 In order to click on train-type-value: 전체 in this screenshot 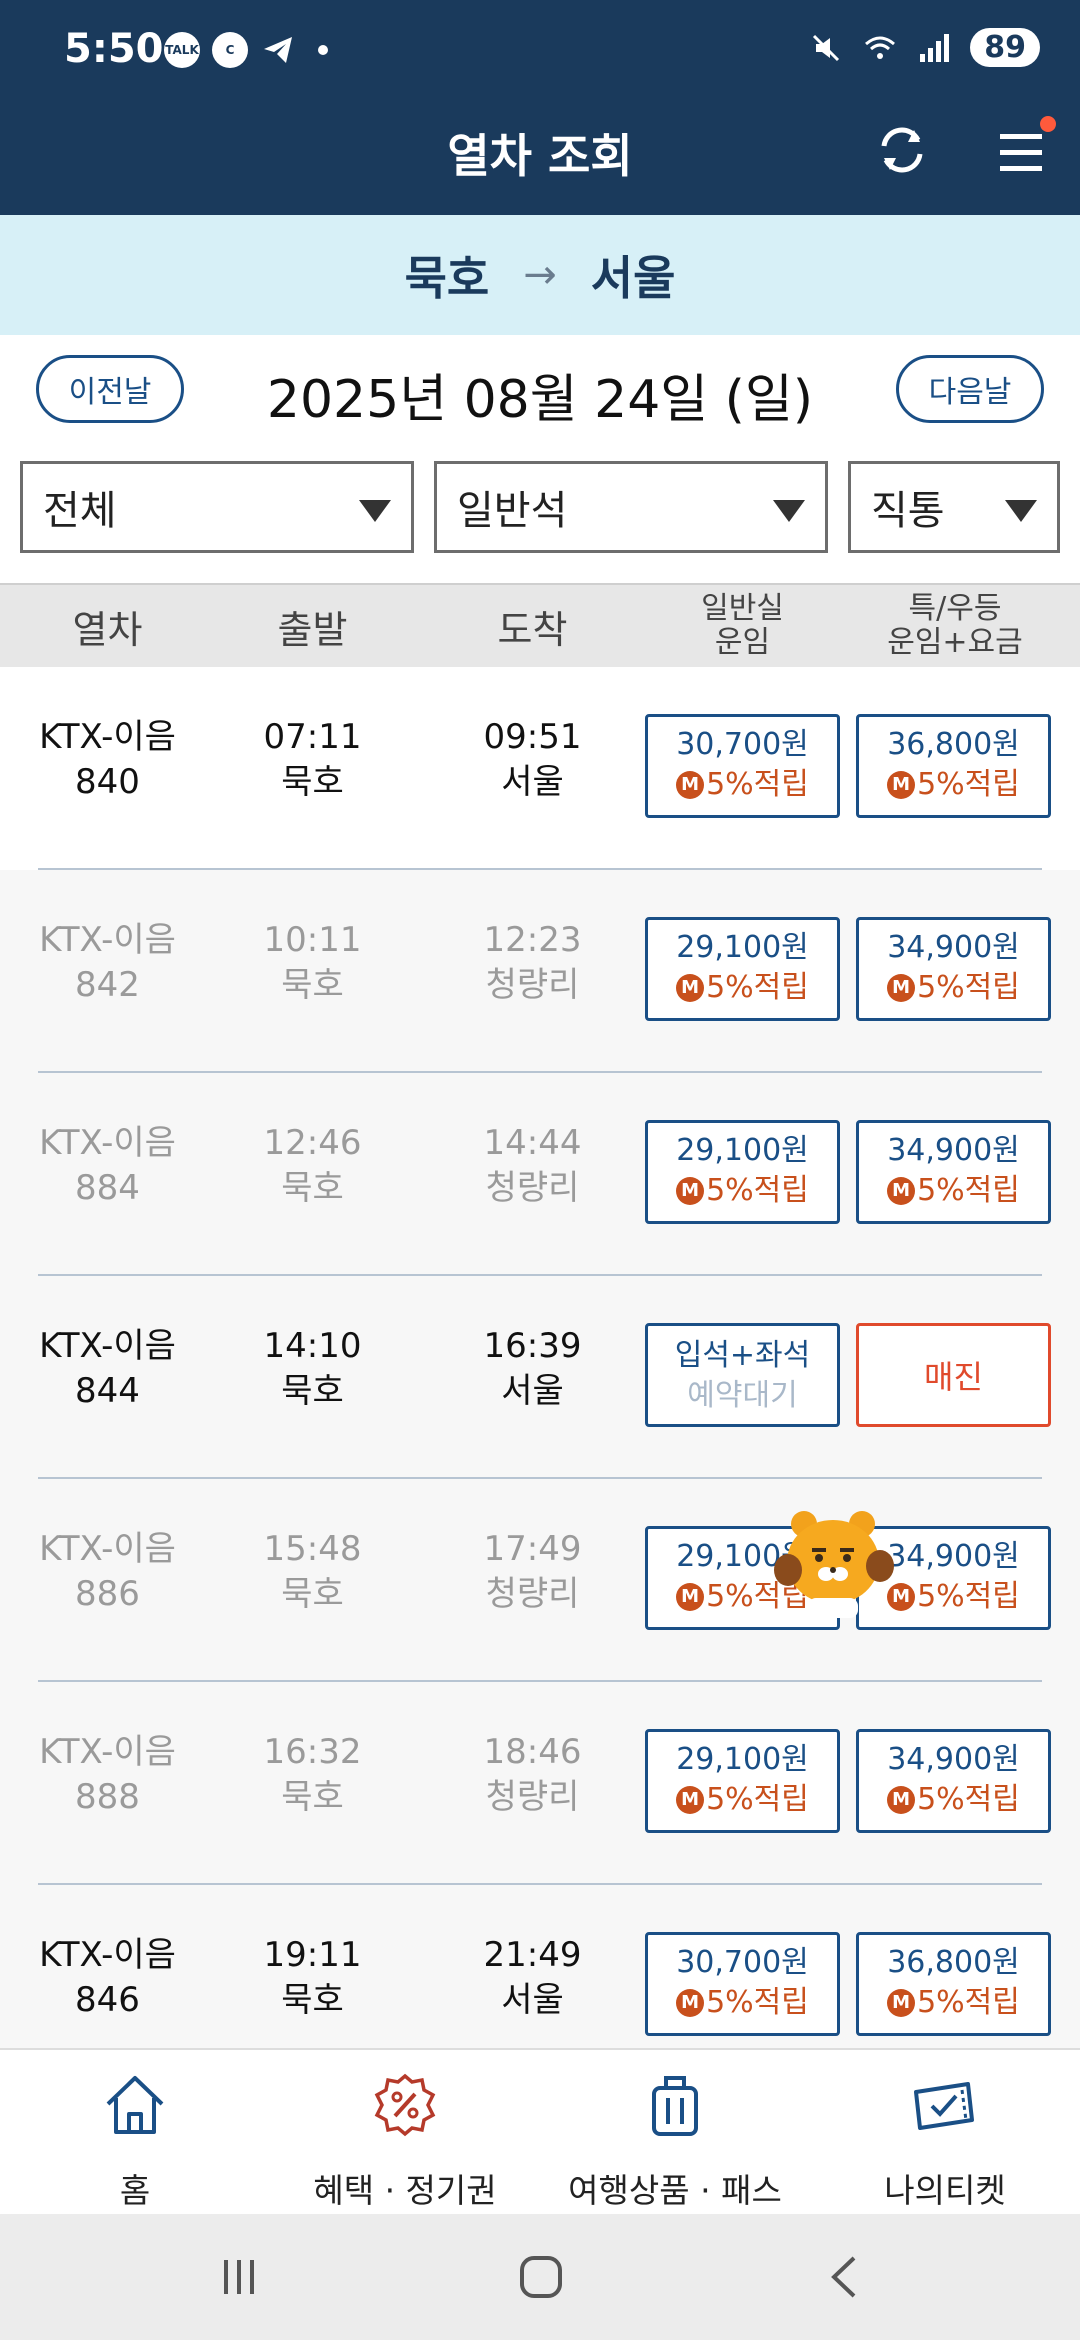, I will do `click(80, 511)`.